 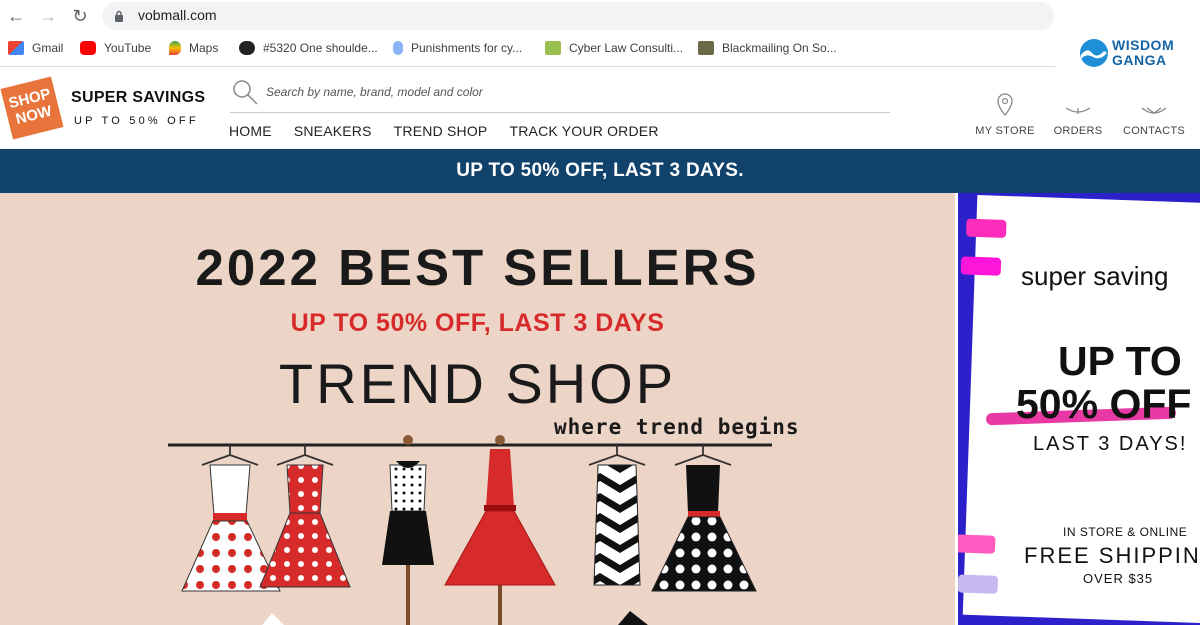 What do you see at coordinates (1139, 60) in the screenshot?
I see `watermark-line2: GANGA` at bounding box center [1139, 60].